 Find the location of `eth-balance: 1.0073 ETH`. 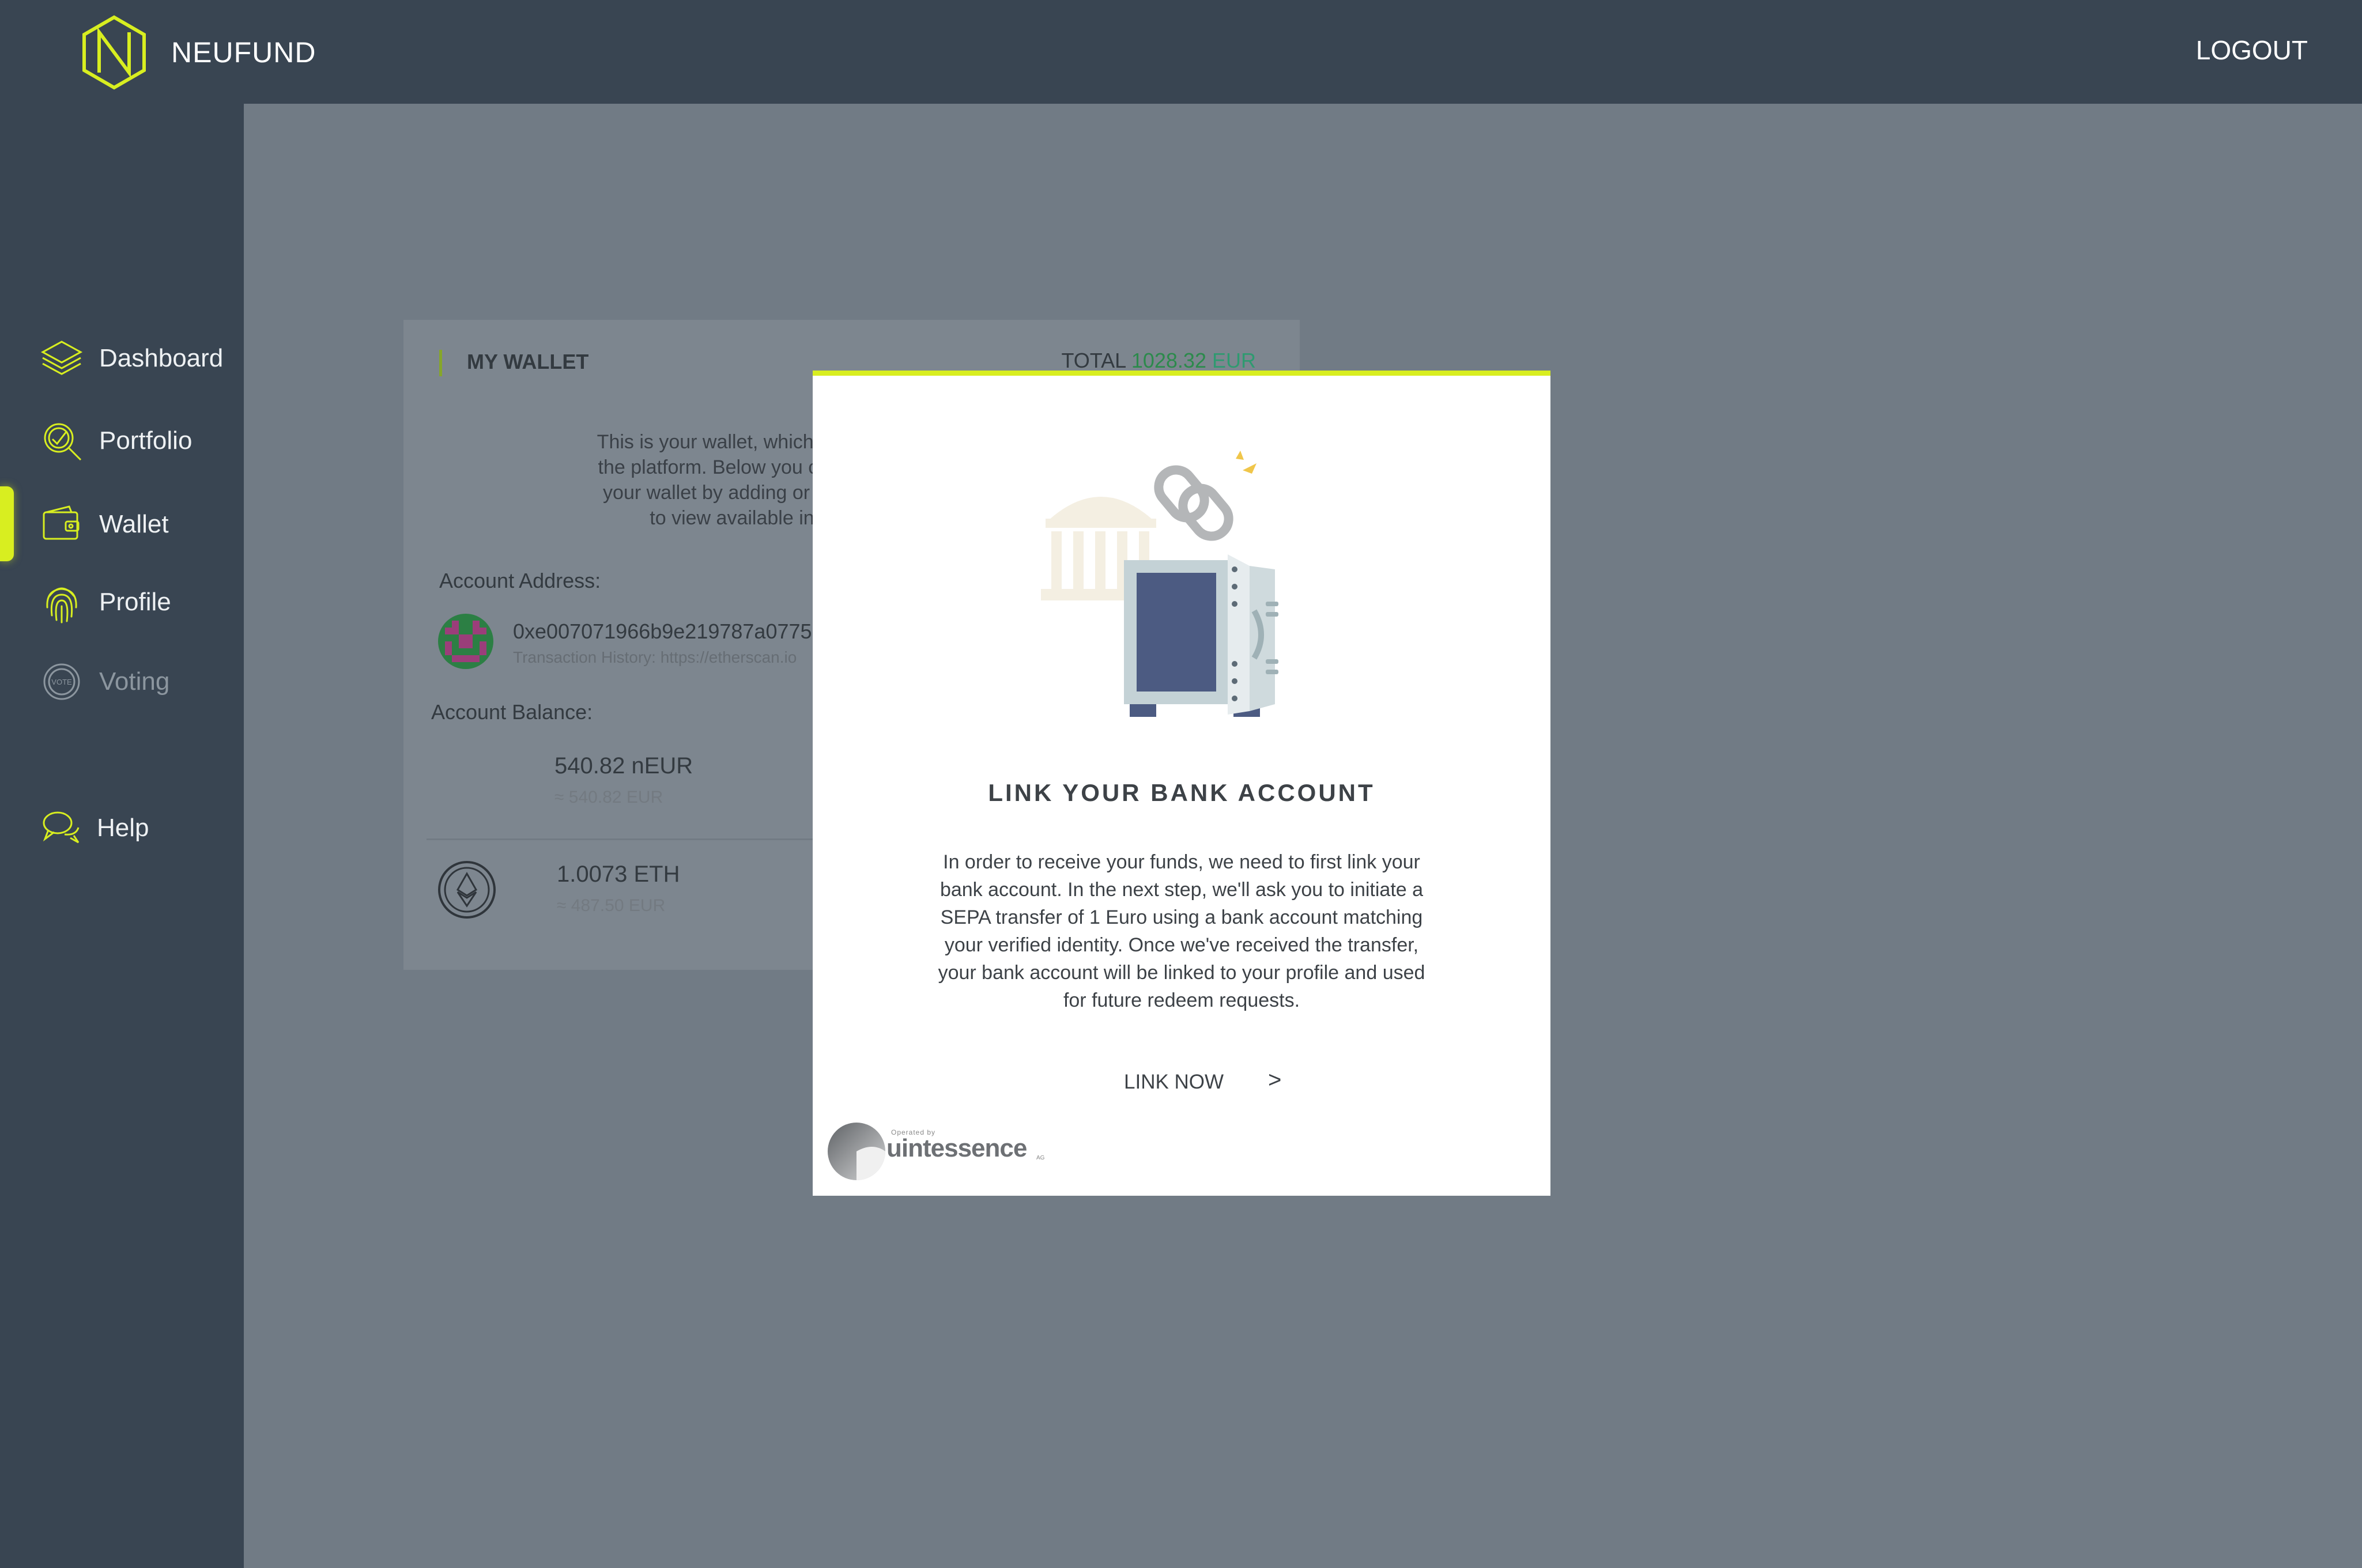

eth-balance: 1.0073 ETH is located at coordinates (618, 874).